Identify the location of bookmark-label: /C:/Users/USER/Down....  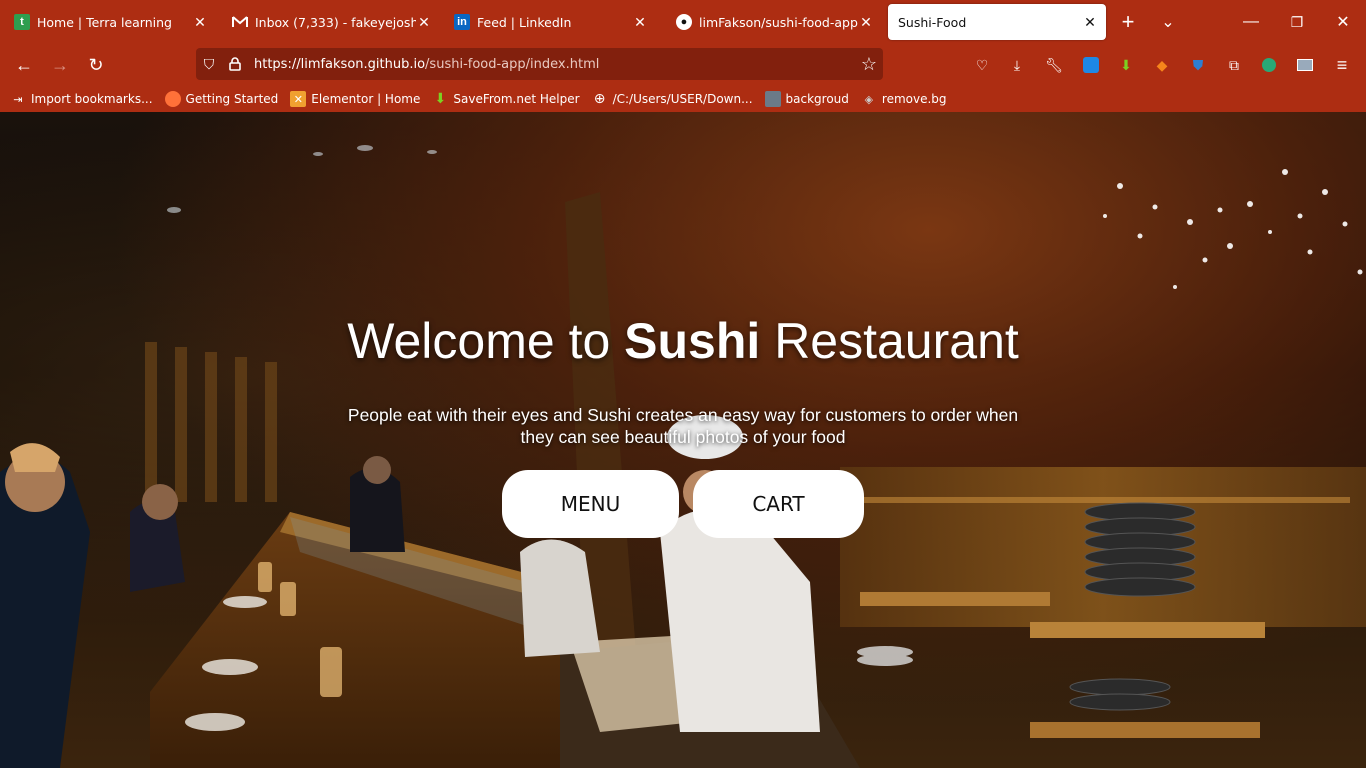
(682, 99).